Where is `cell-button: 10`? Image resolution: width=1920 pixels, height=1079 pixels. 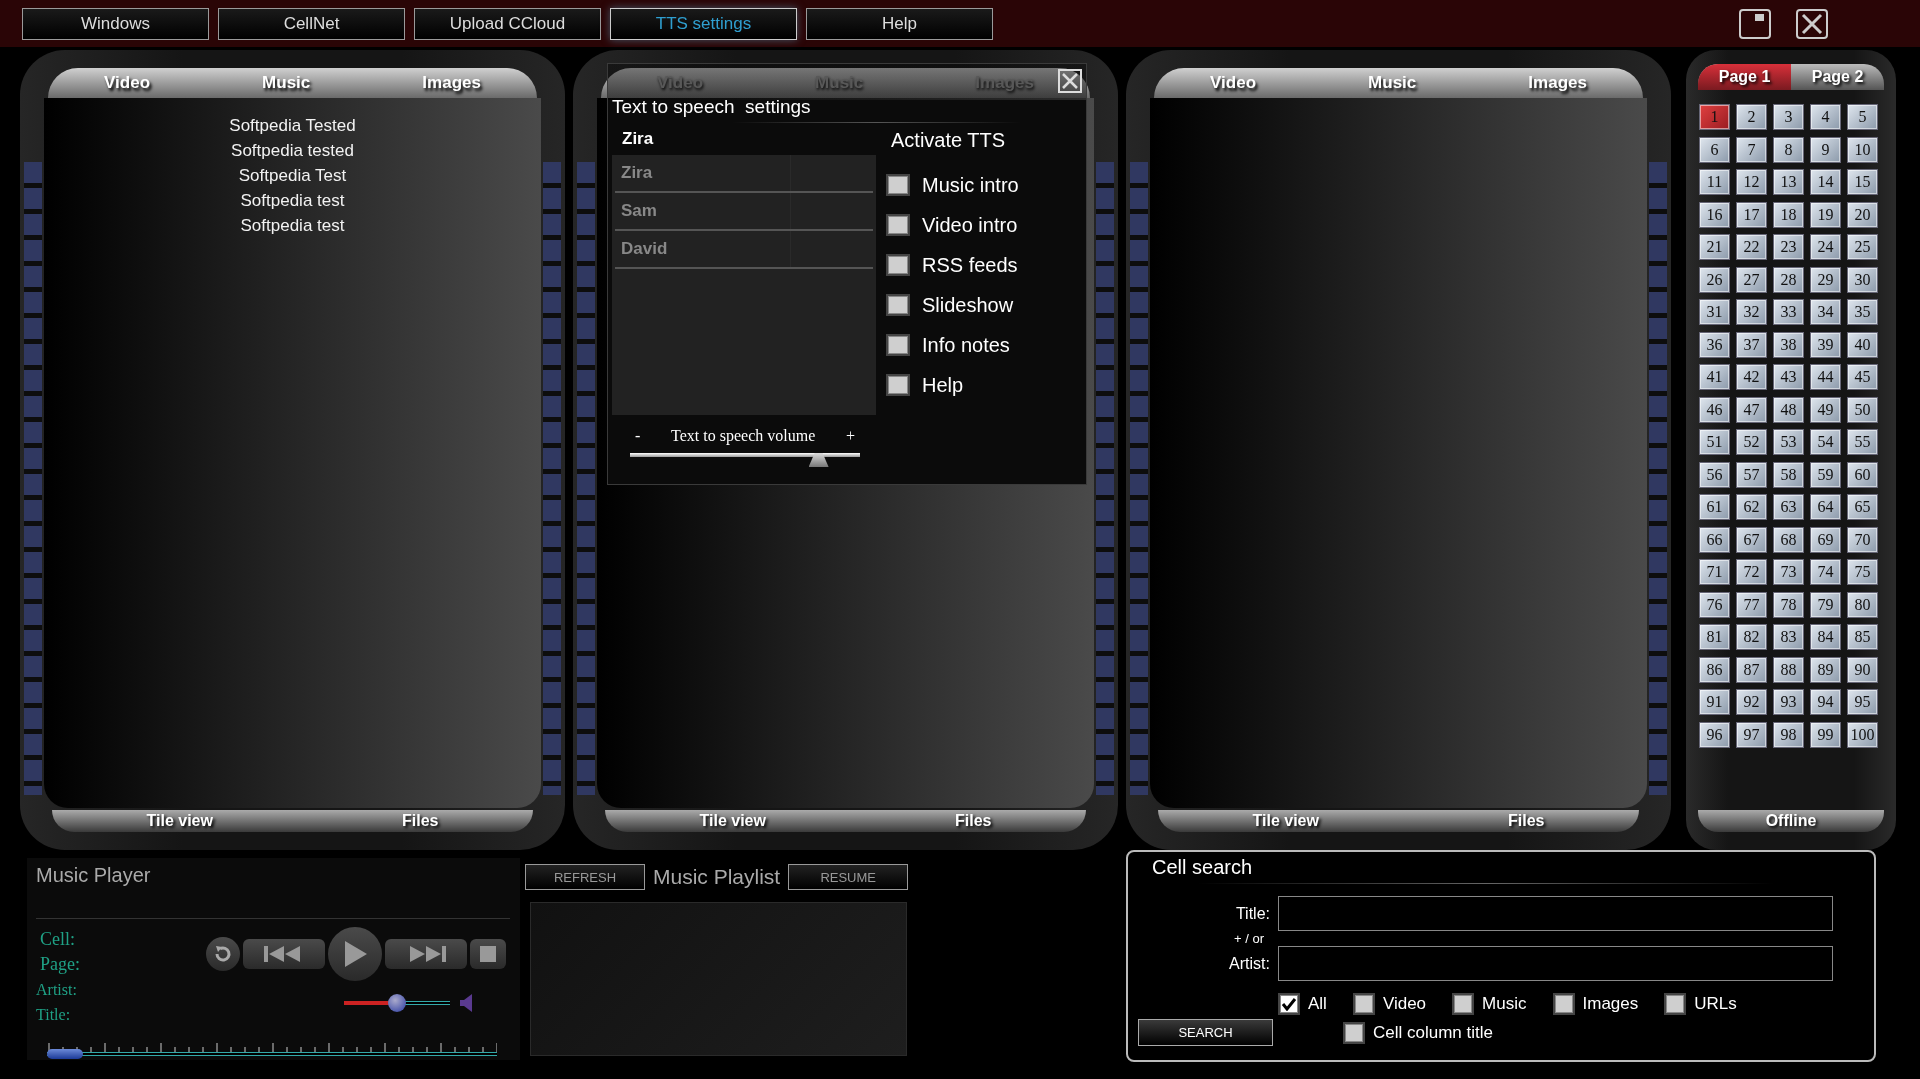
cell-button: 10 is located at coordinates (1862, 149).